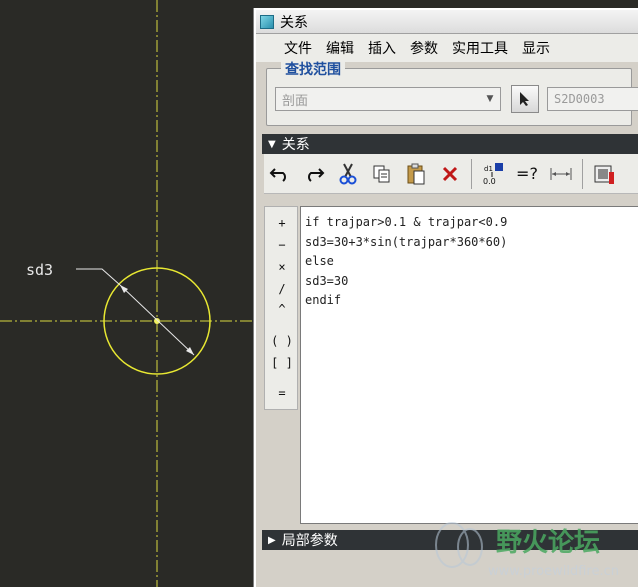 Image resolution: width=638 pixels, height=587 pixels. I want to click on lookup-type-value: 剖面, so click(295, 101).